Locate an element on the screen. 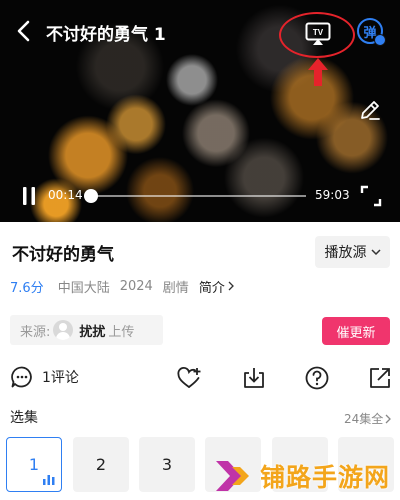  episode-number: 2 is located at coordinates (101, 464).